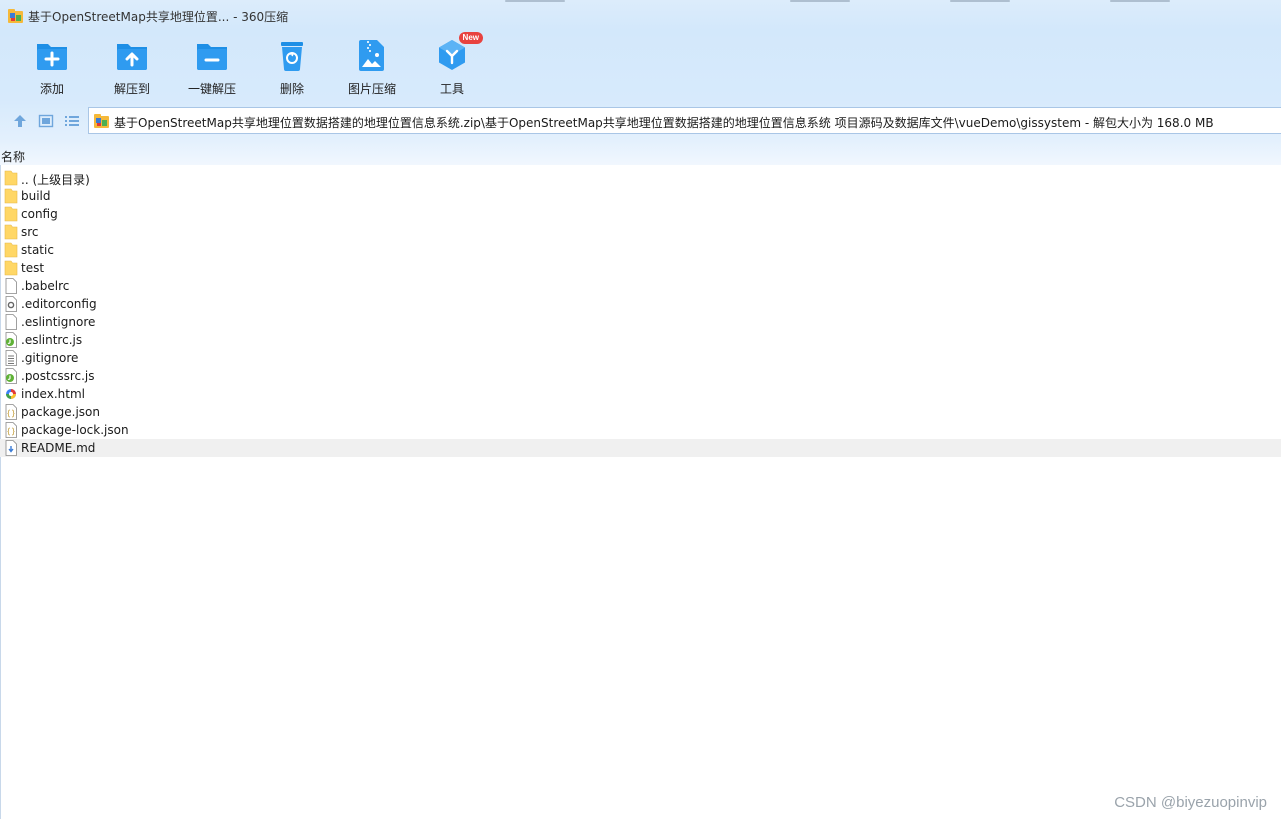  I want to click on file-name: .eslintrc.js, so click(52, 340).